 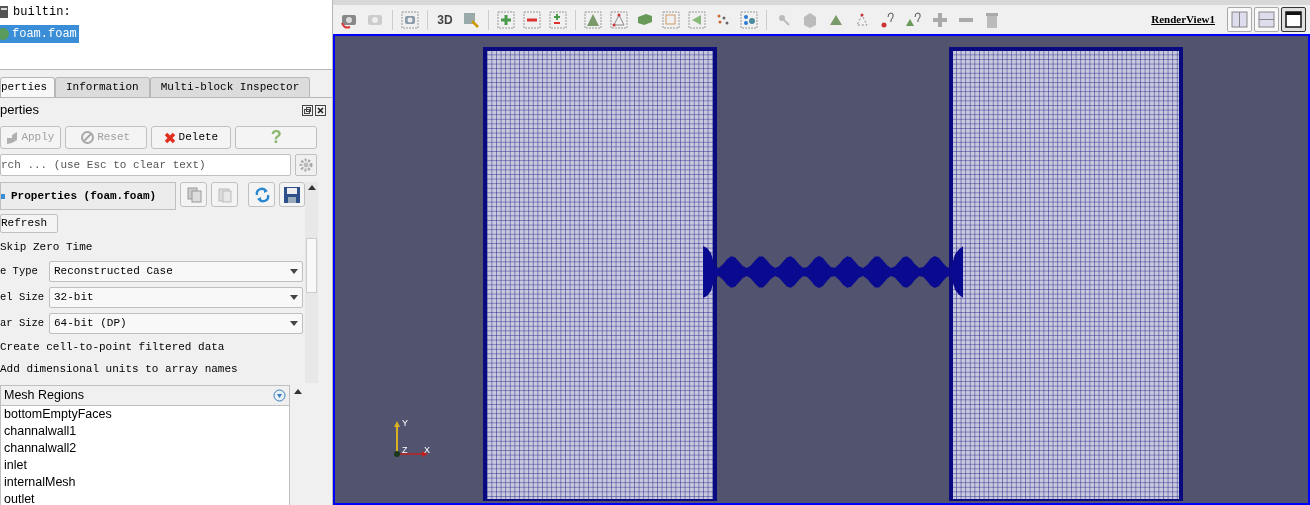 I want to click on cell-query-icon, so click(x=914, y=19).